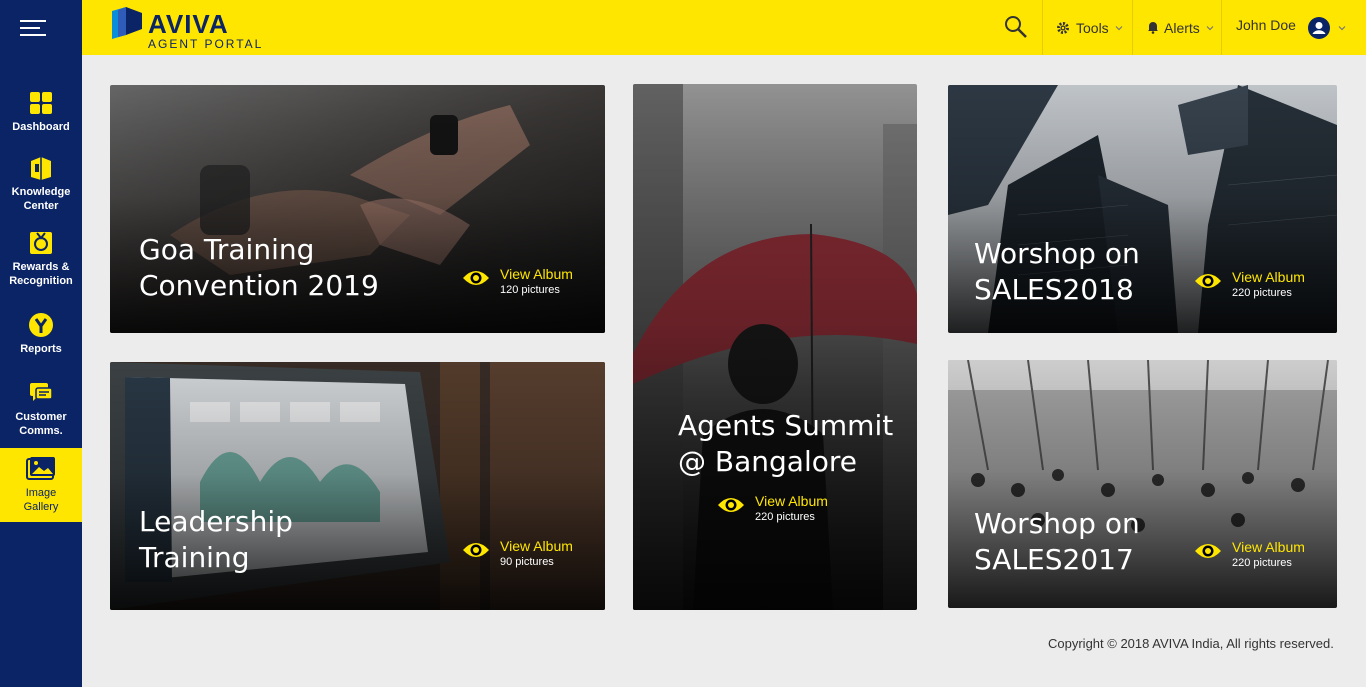  I want to click on book-icon, so click(41, 168).